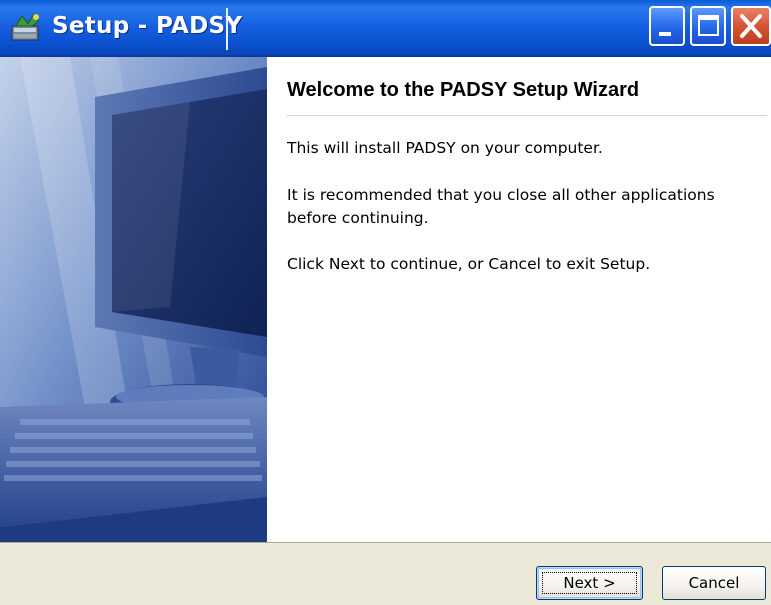  I want to click on cancel-button-label: Cancel, so click(714, 583).